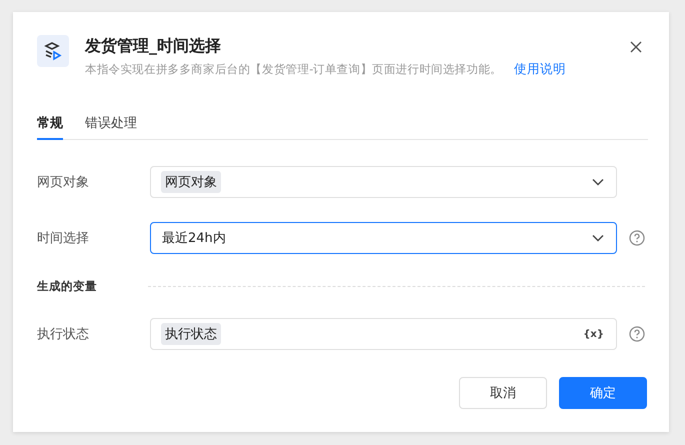  I want to click on dropdown: 网页对象, so click(383, 182).